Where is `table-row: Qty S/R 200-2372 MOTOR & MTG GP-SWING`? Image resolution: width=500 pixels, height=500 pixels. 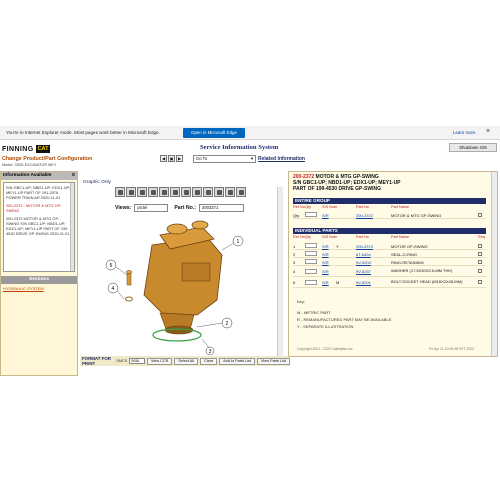 table-row: Qty S/R 200-2372 MOTOR & MTG GP-SWING is located at coordinates (389, 215).